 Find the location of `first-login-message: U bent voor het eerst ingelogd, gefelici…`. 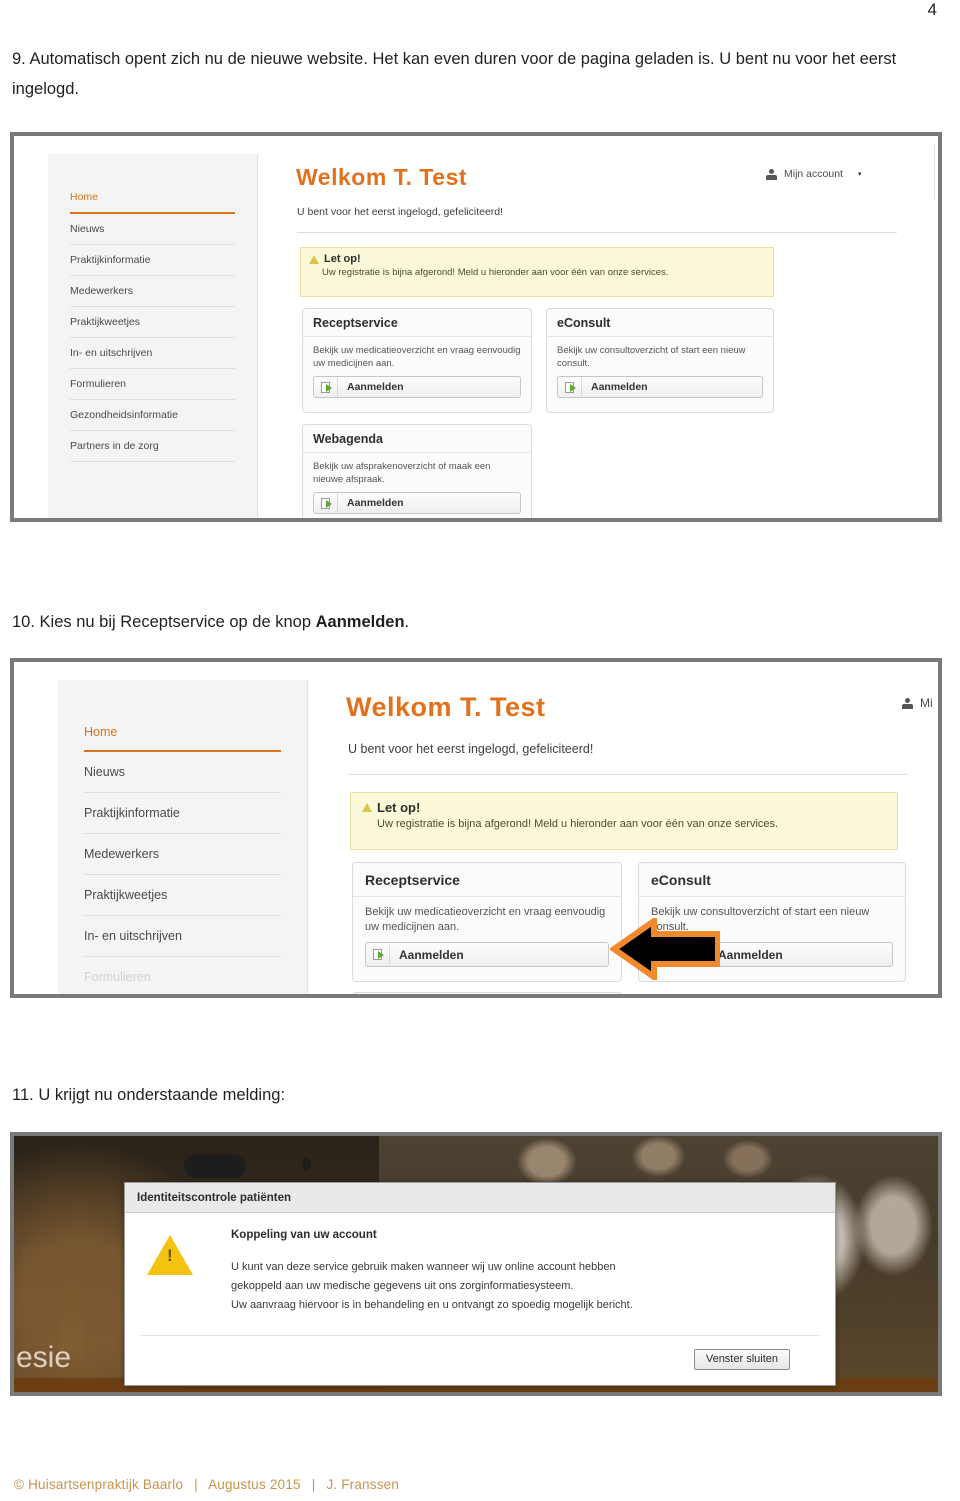

first-login-message: U bent voor het eerst ingelogd, gefelici… is located at coordinates (400, 212).